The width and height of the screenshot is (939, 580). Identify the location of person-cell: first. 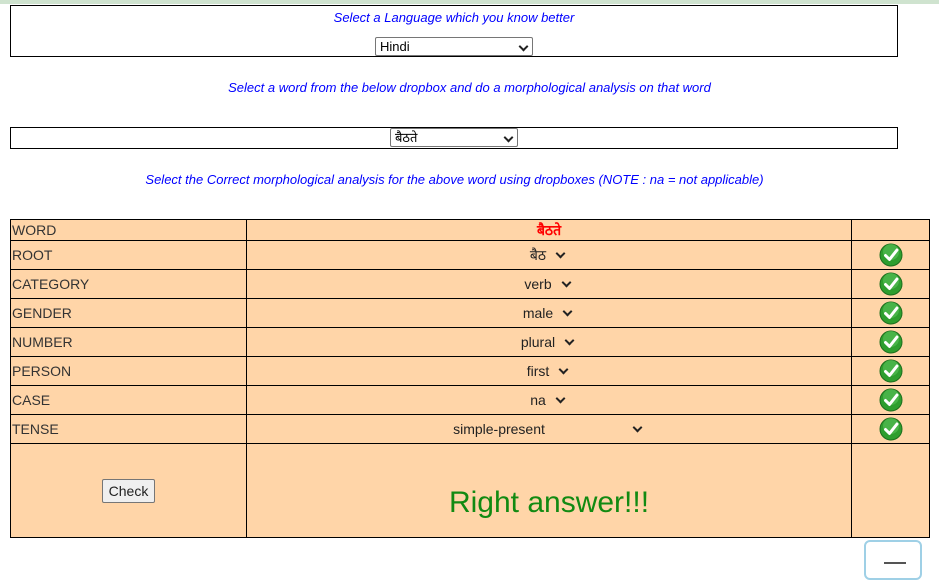
(549, 371).